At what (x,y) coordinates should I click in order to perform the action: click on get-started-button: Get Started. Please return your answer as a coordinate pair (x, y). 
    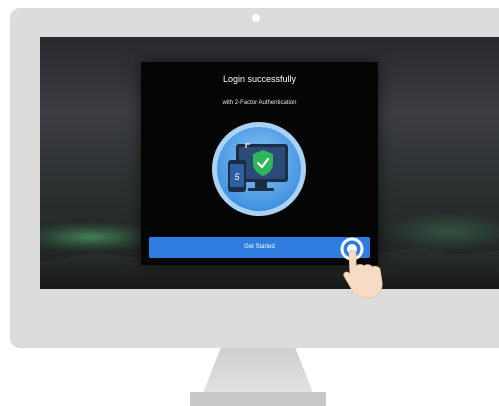
    Looking at the image, I should click on (259, 247).